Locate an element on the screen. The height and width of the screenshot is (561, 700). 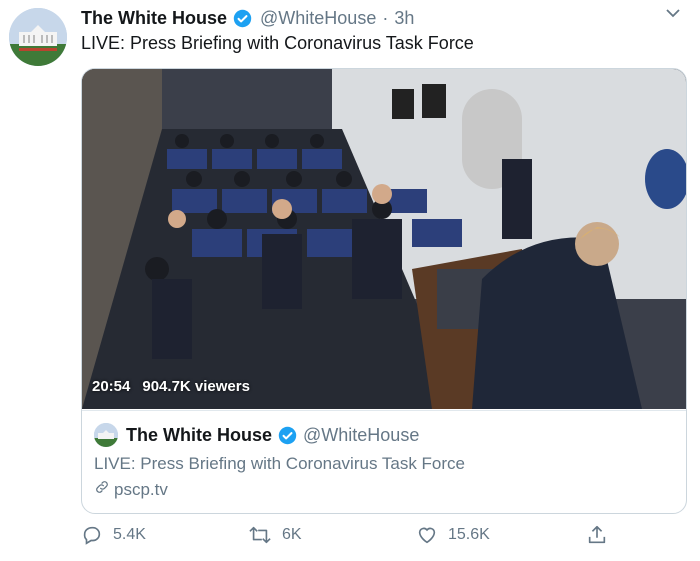
author-handle: @WhiteHouse is located at coordinates (318, 18).